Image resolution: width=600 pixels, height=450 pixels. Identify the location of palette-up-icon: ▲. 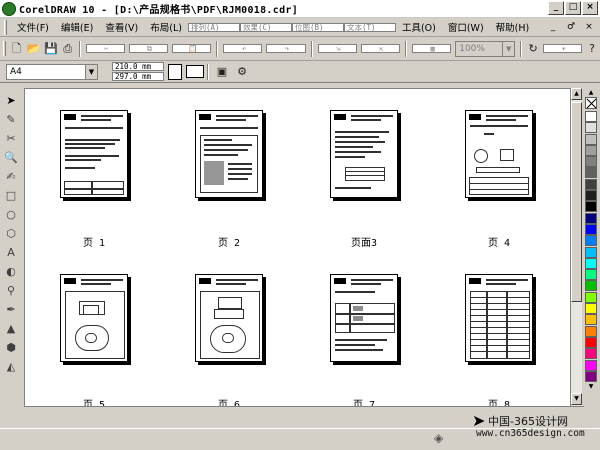
(591, 92).